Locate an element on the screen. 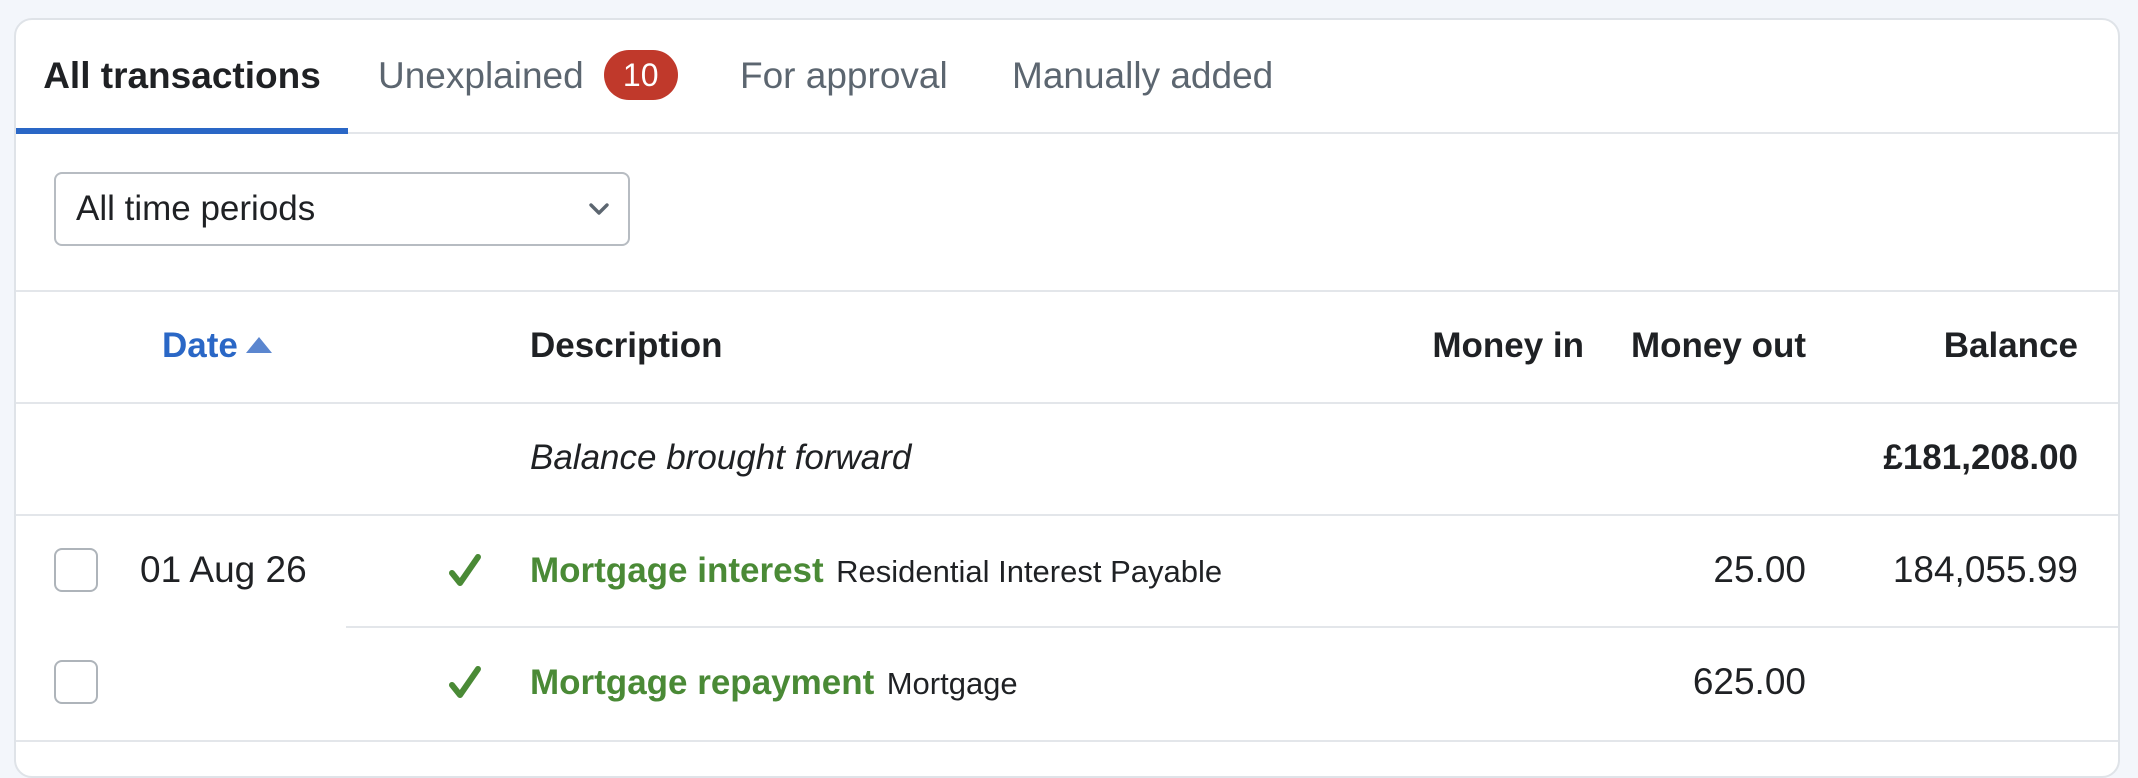 This screenshot has width=2138, height=778. balance-brought-forward-row: Balance brought forward £181,208.00 is located at coordinates (1067, 459).